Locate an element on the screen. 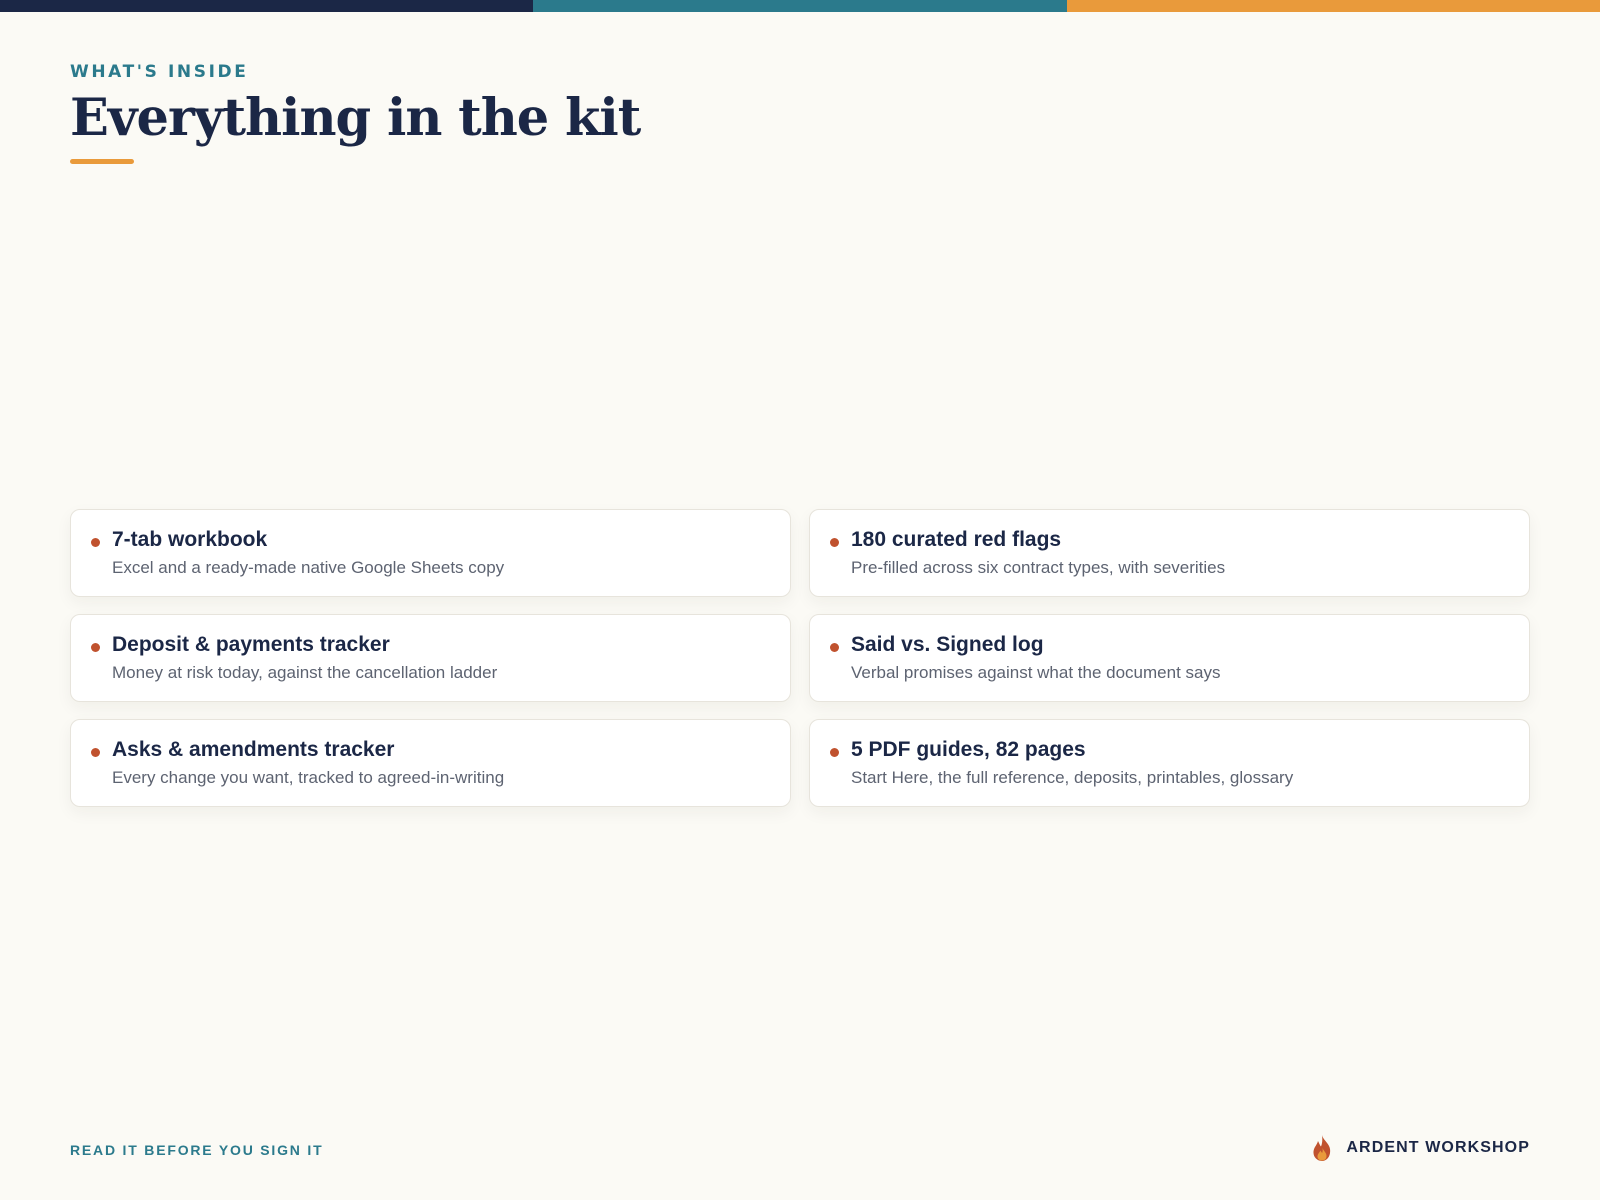 This screenshot has width=1600, height=1200. footer-tagline: READ IT BEFORE YOU SIGN IT is located at coordinates (197, 1150).